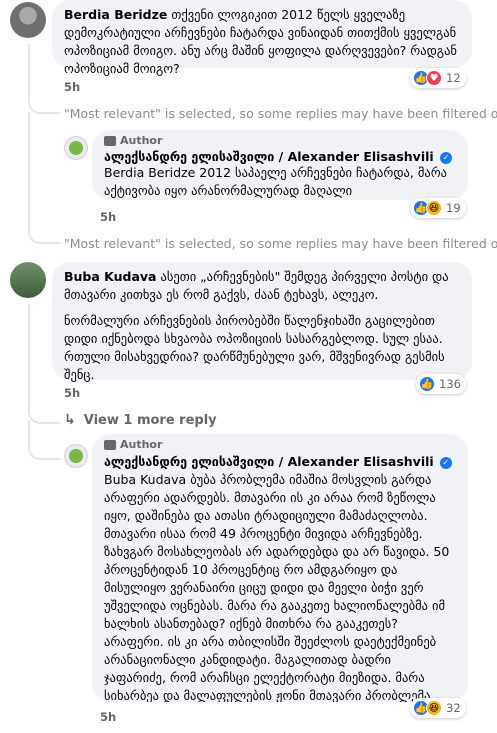  I want to click on reaction-summary: 👍 136, so click(441, 384).